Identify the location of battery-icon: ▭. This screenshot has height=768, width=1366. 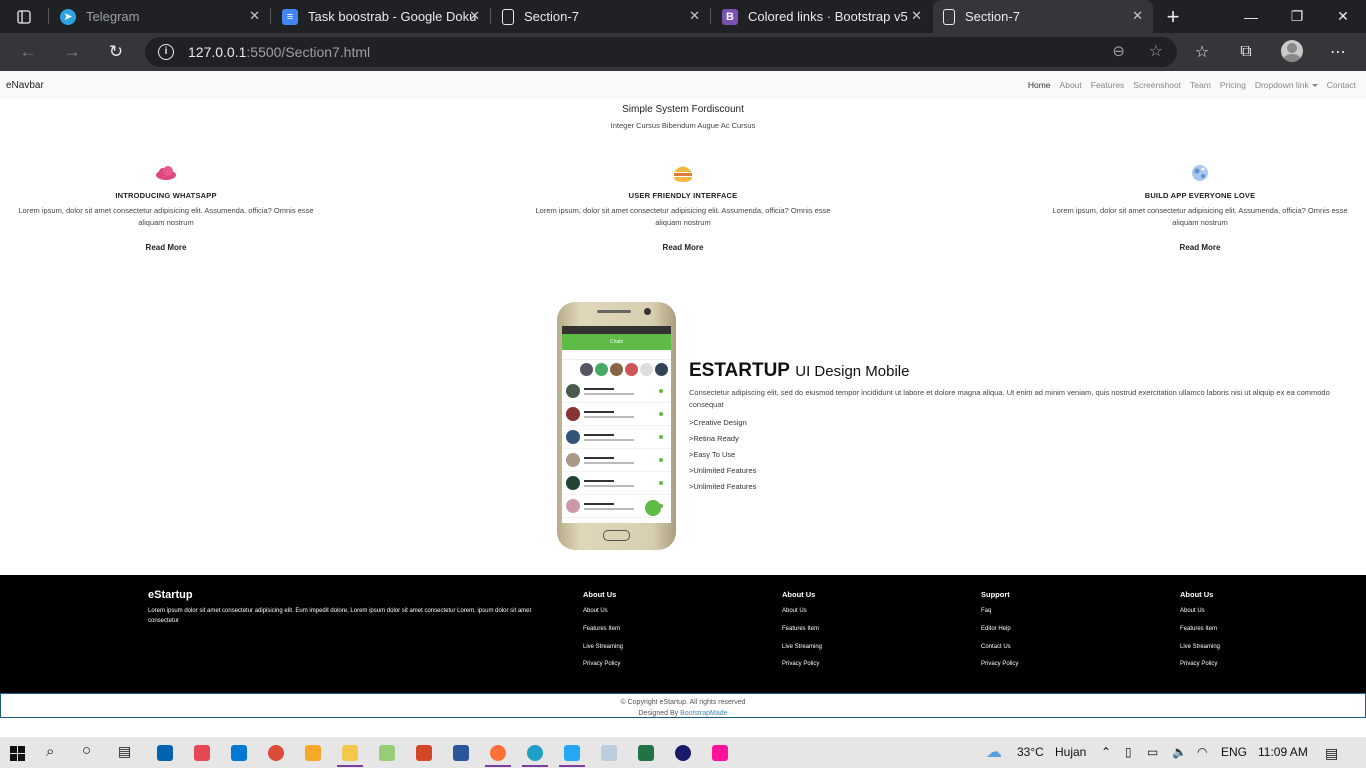
(1152, 752).